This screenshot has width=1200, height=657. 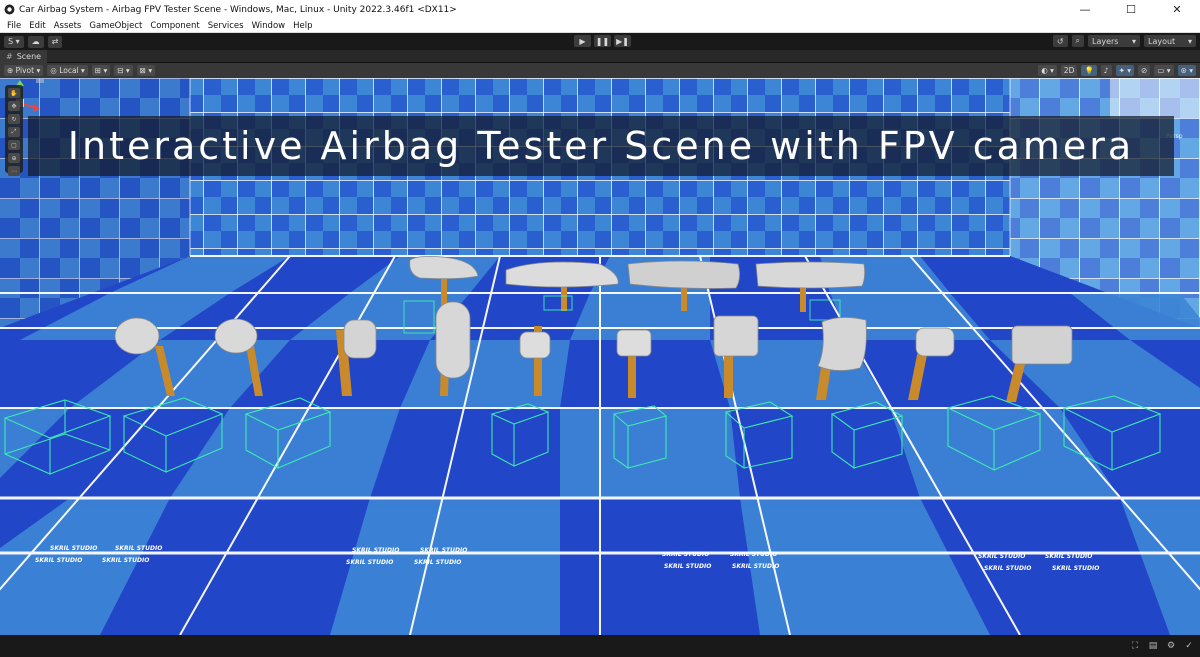 What do you see at coordinates (1153, 646) in the screenshot?
I see `cache-server-icon: ▤` at bounding box center [1153, 646].